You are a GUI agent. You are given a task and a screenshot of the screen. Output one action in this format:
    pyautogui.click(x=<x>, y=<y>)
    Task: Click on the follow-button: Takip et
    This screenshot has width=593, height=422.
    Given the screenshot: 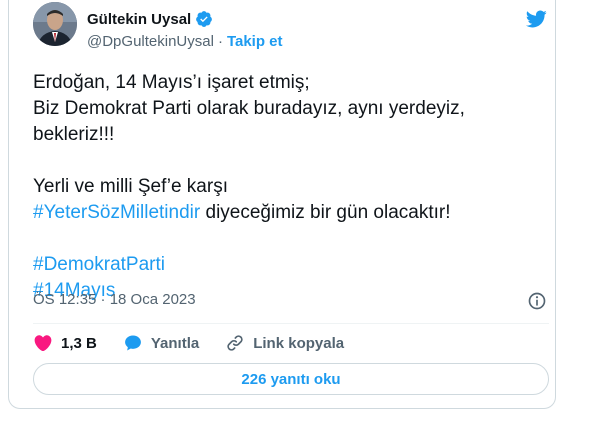 What is the action you would take?
    pyautogui.click(x=255, y=41)
    